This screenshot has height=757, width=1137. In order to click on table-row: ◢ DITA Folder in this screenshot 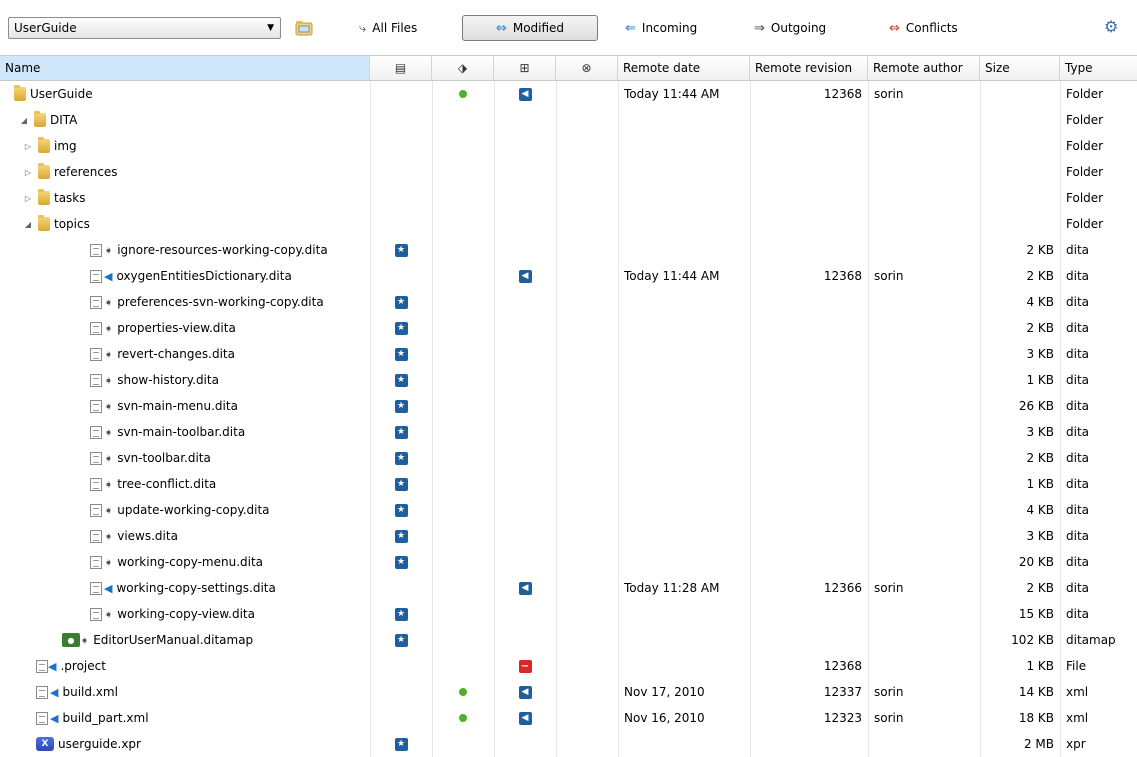, I will do `click(568, 120)`.